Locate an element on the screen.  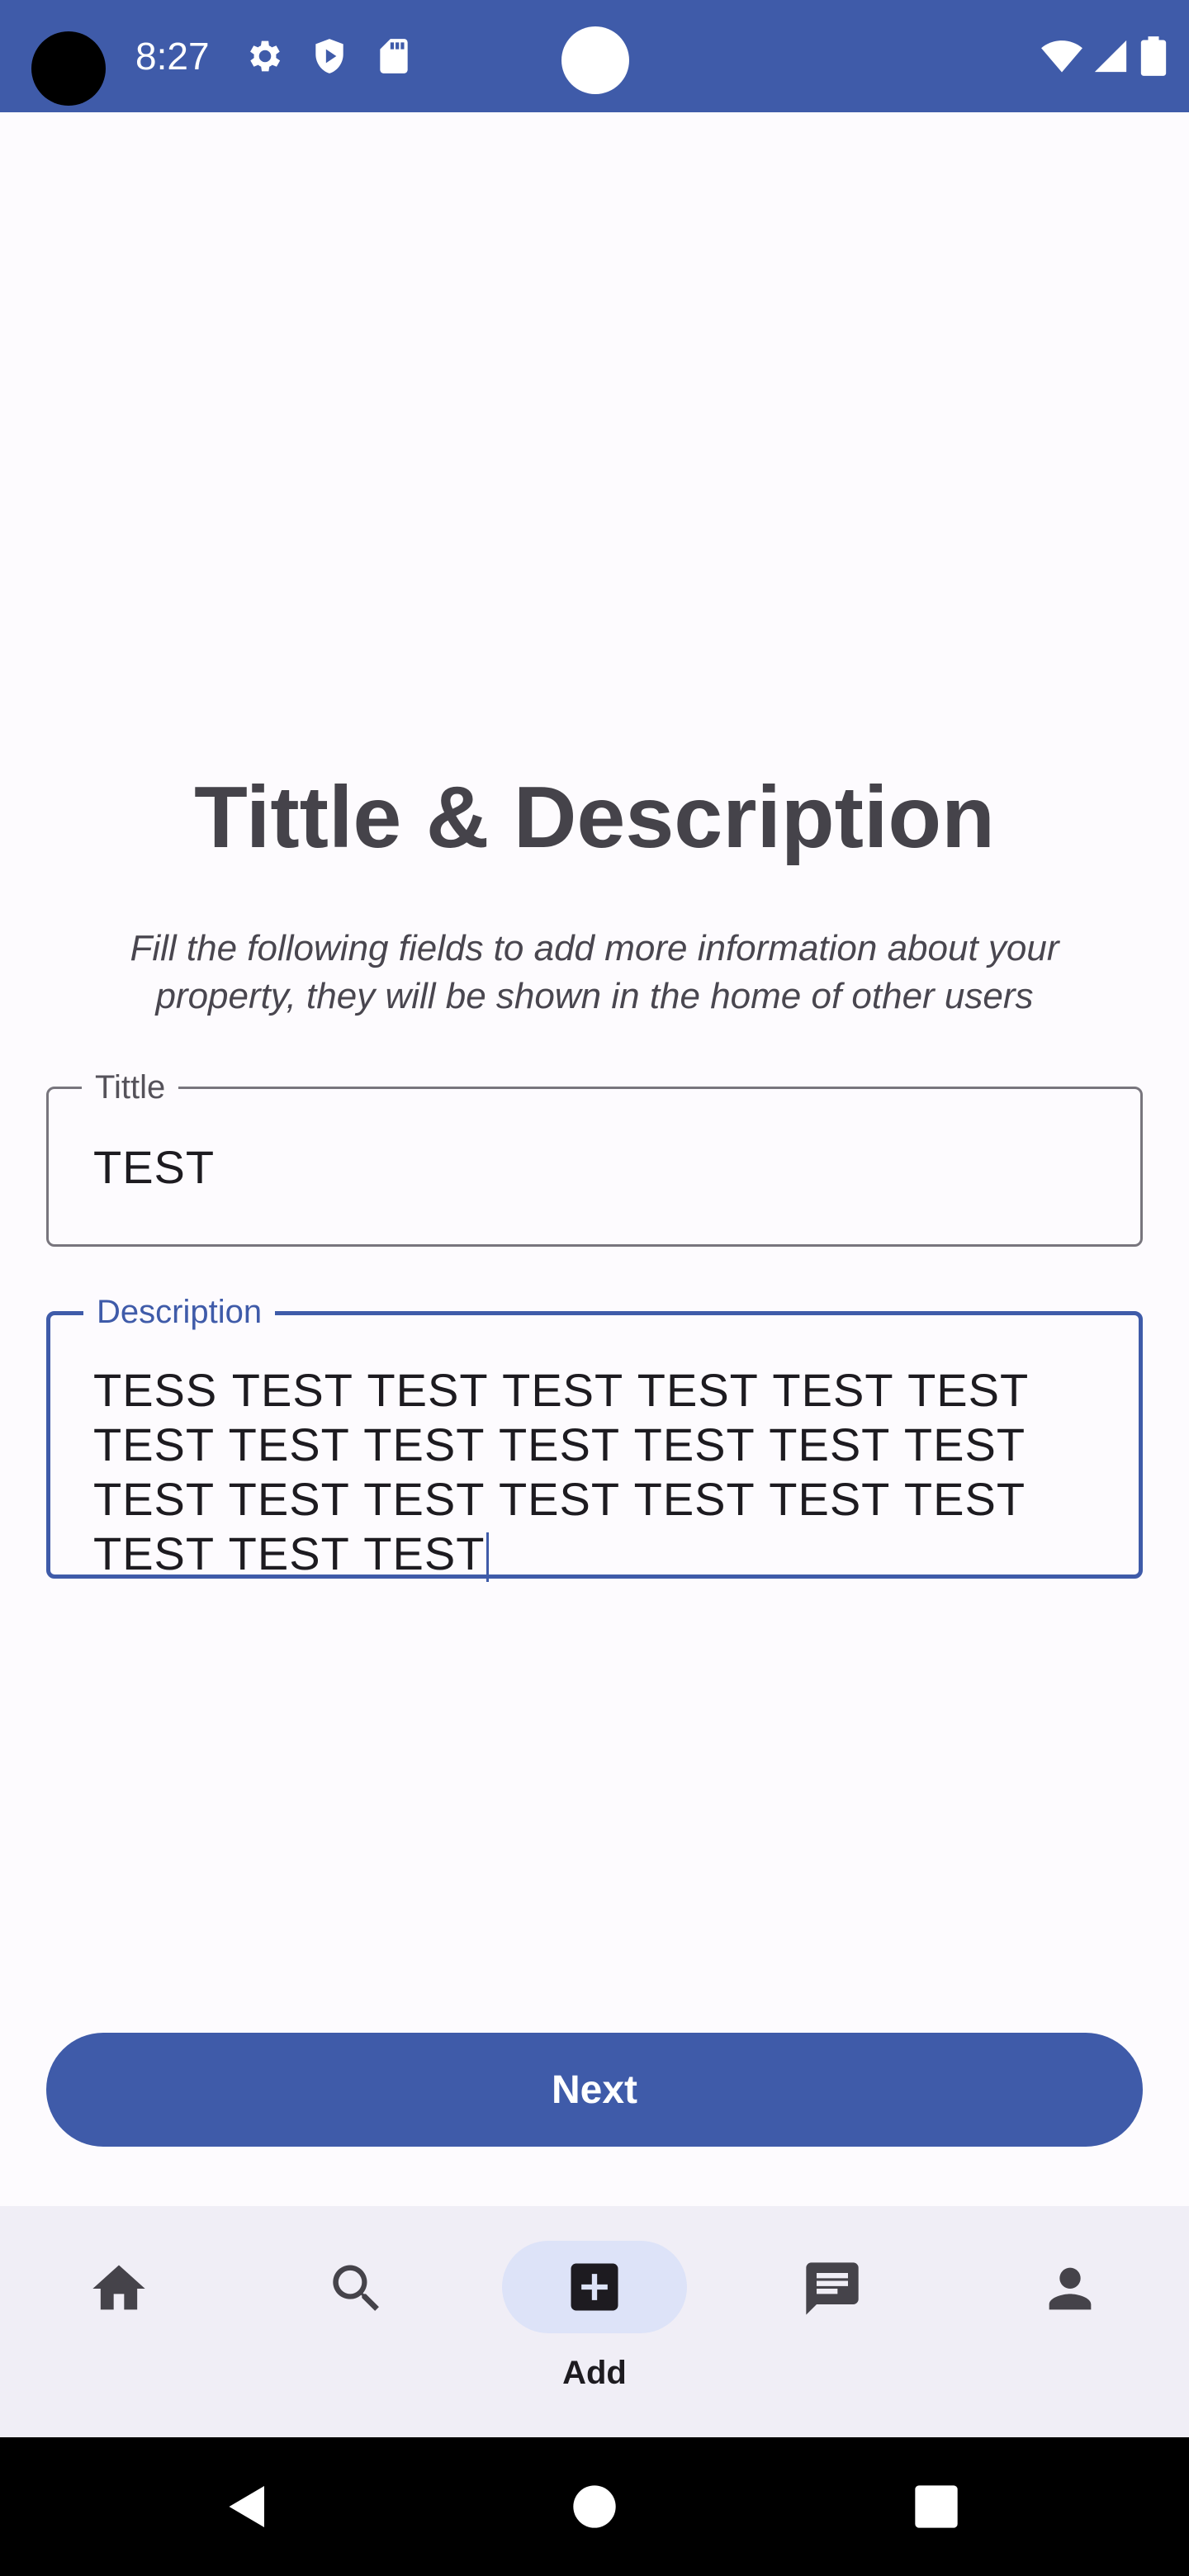
camera-cutout is located at coordinates (68, 68).